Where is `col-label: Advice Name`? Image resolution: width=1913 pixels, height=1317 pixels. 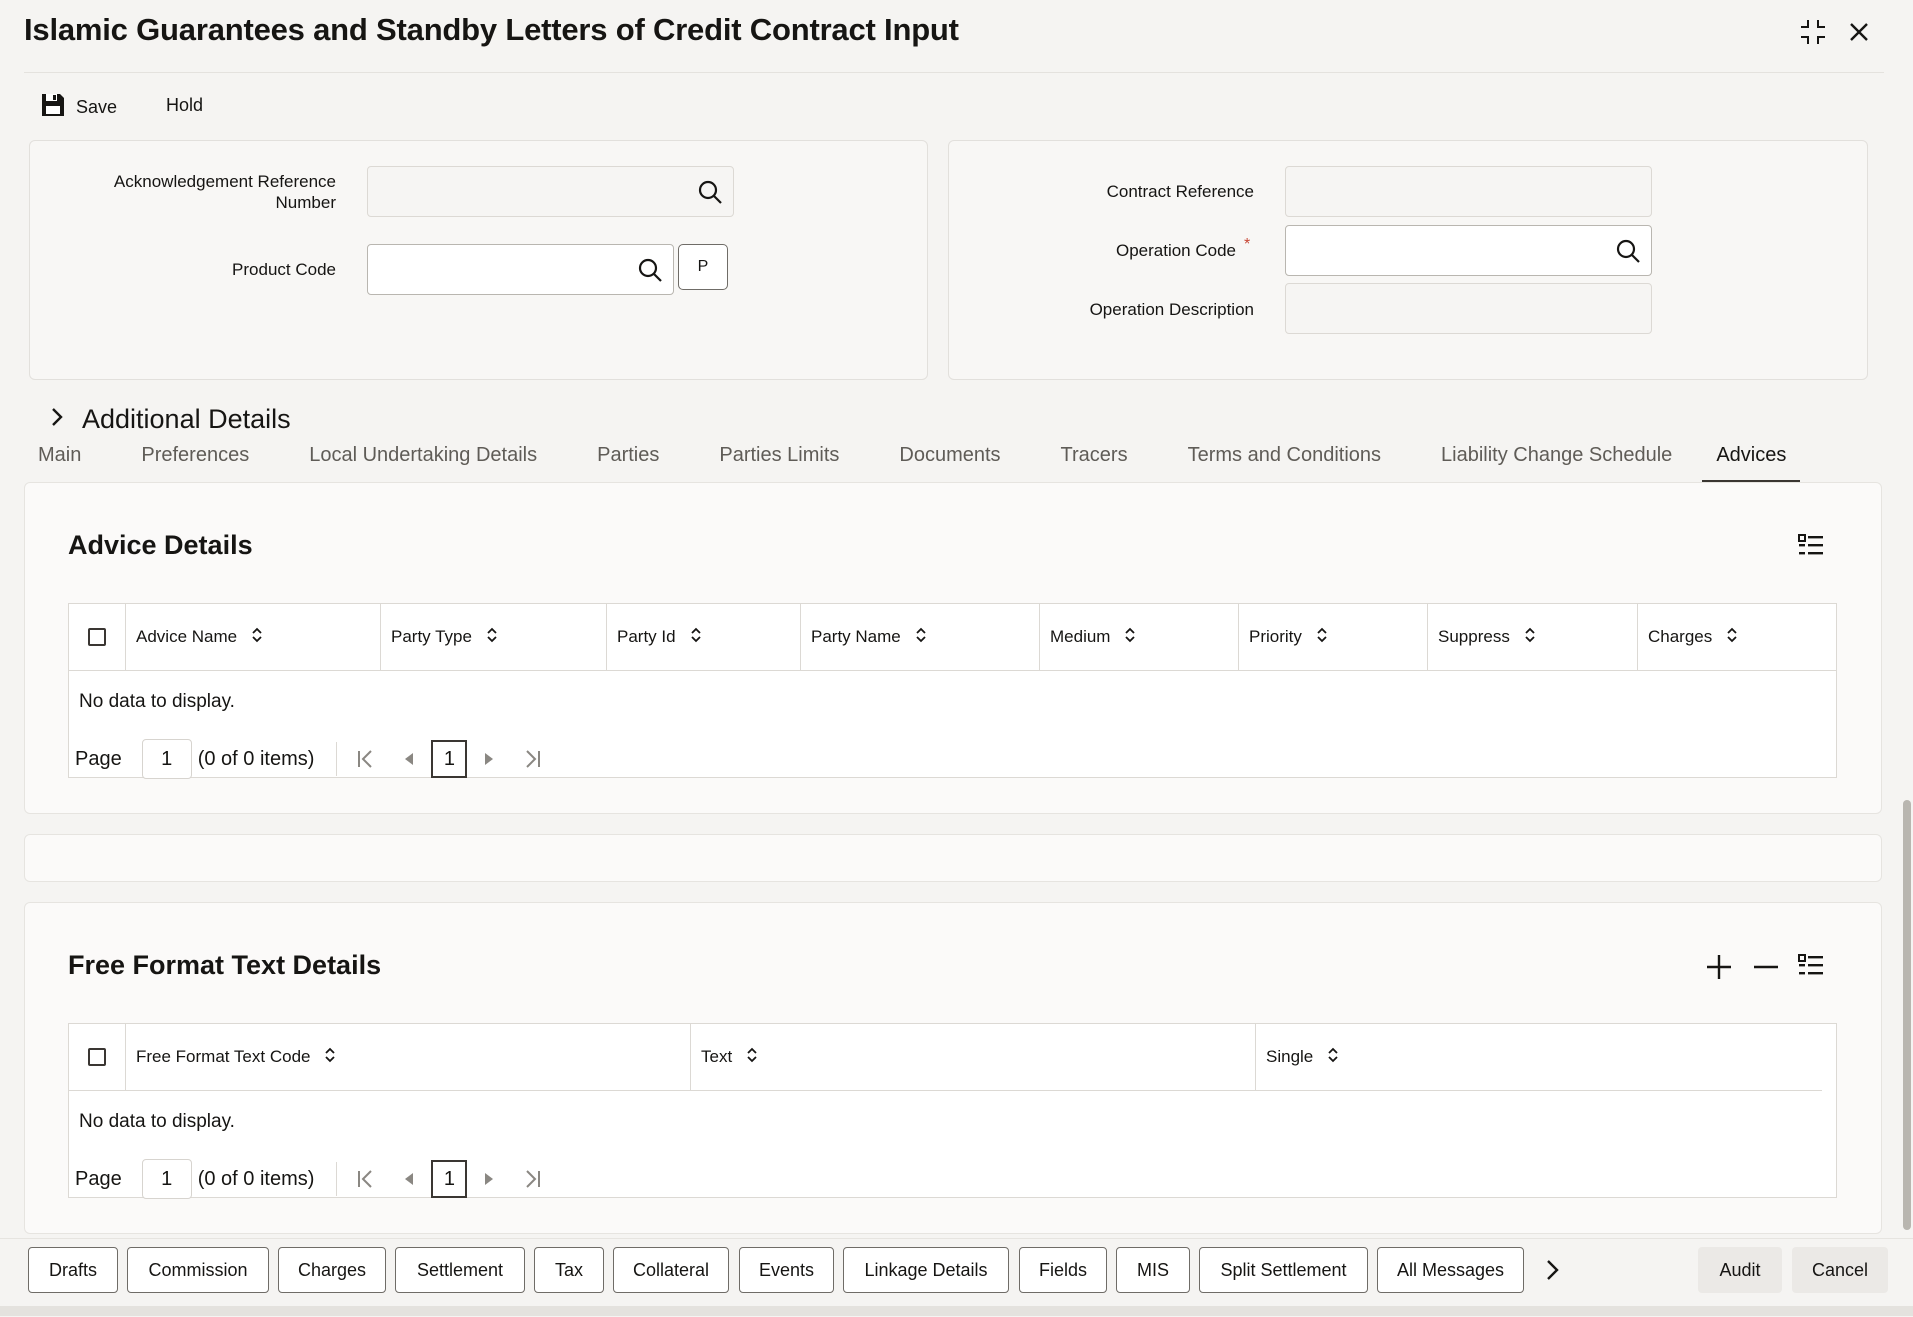 col-label: Advice Name is located at coordinates (187, 636).